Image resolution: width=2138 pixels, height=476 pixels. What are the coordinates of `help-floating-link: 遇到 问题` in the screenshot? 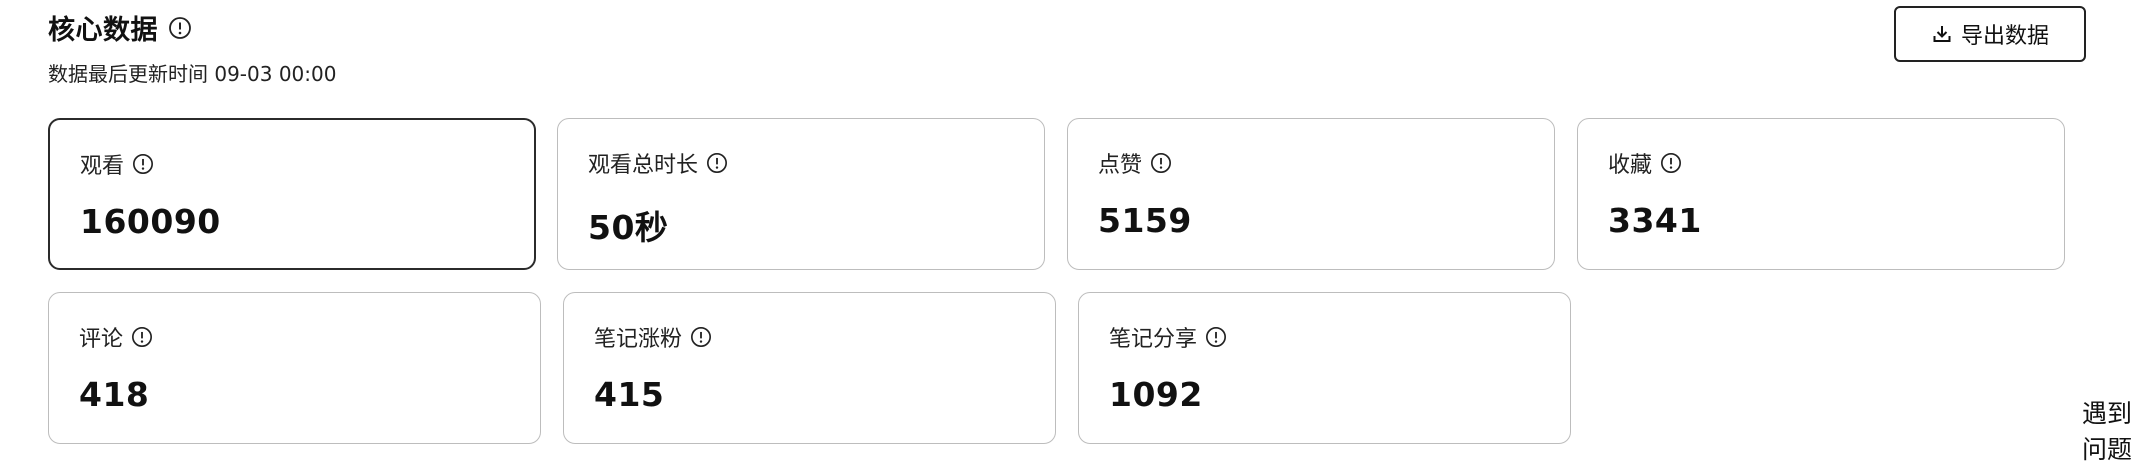 It's located at (2110, 432).